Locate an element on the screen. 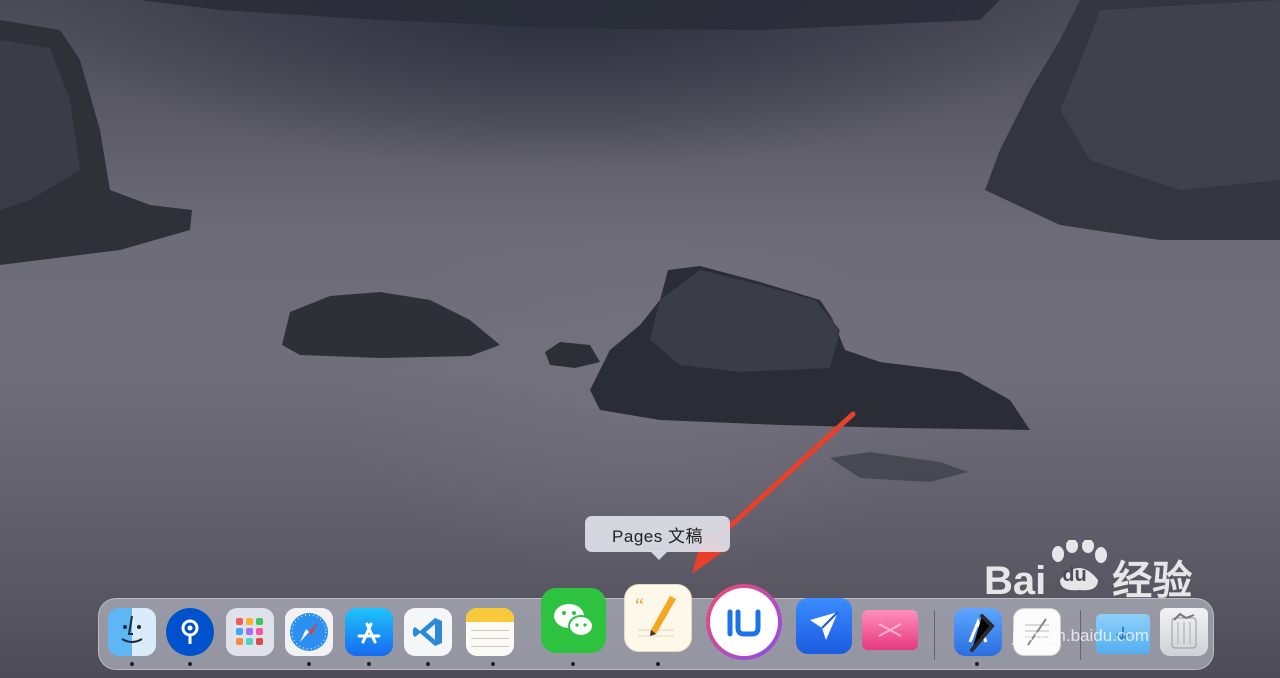 The image size is (1280, 678). safari-running-dot is located at coordinates (309, 664).